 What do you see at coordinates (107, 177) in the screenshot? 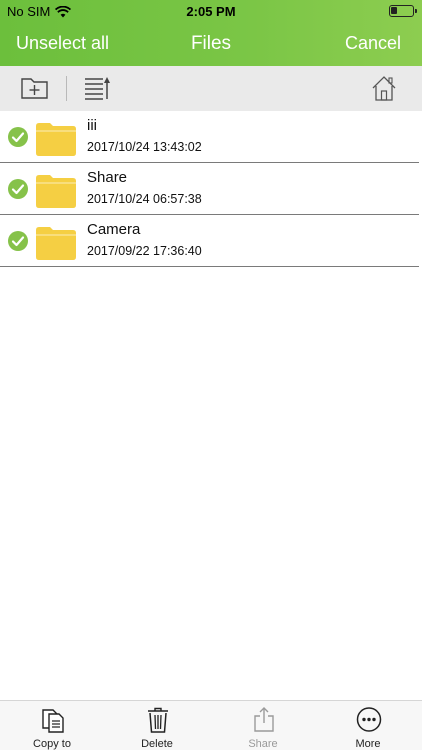
I see `file-name: Share` at bounding box center [107, 177].